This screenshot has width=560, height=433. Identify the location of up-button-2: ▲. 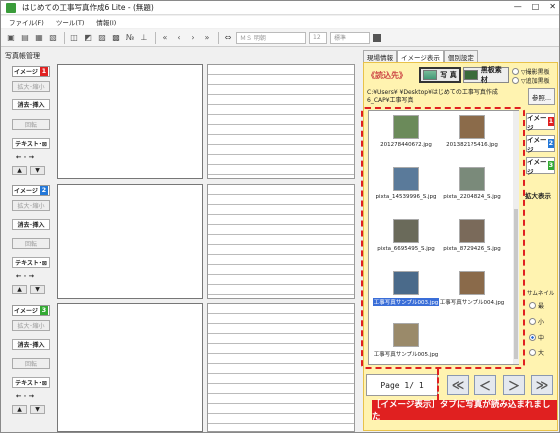
(19, 289).